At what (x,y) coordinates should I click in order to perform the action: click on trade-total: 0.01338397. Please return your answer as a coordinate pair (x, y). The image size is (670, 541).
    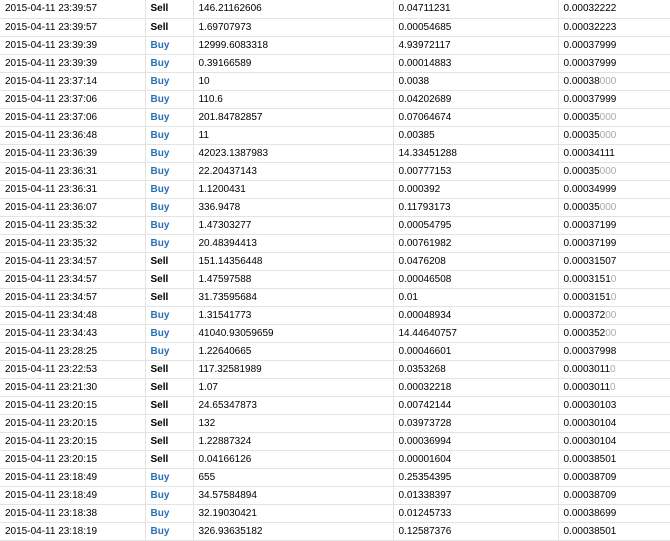
    Looking at the image, I should click on (476, 495).